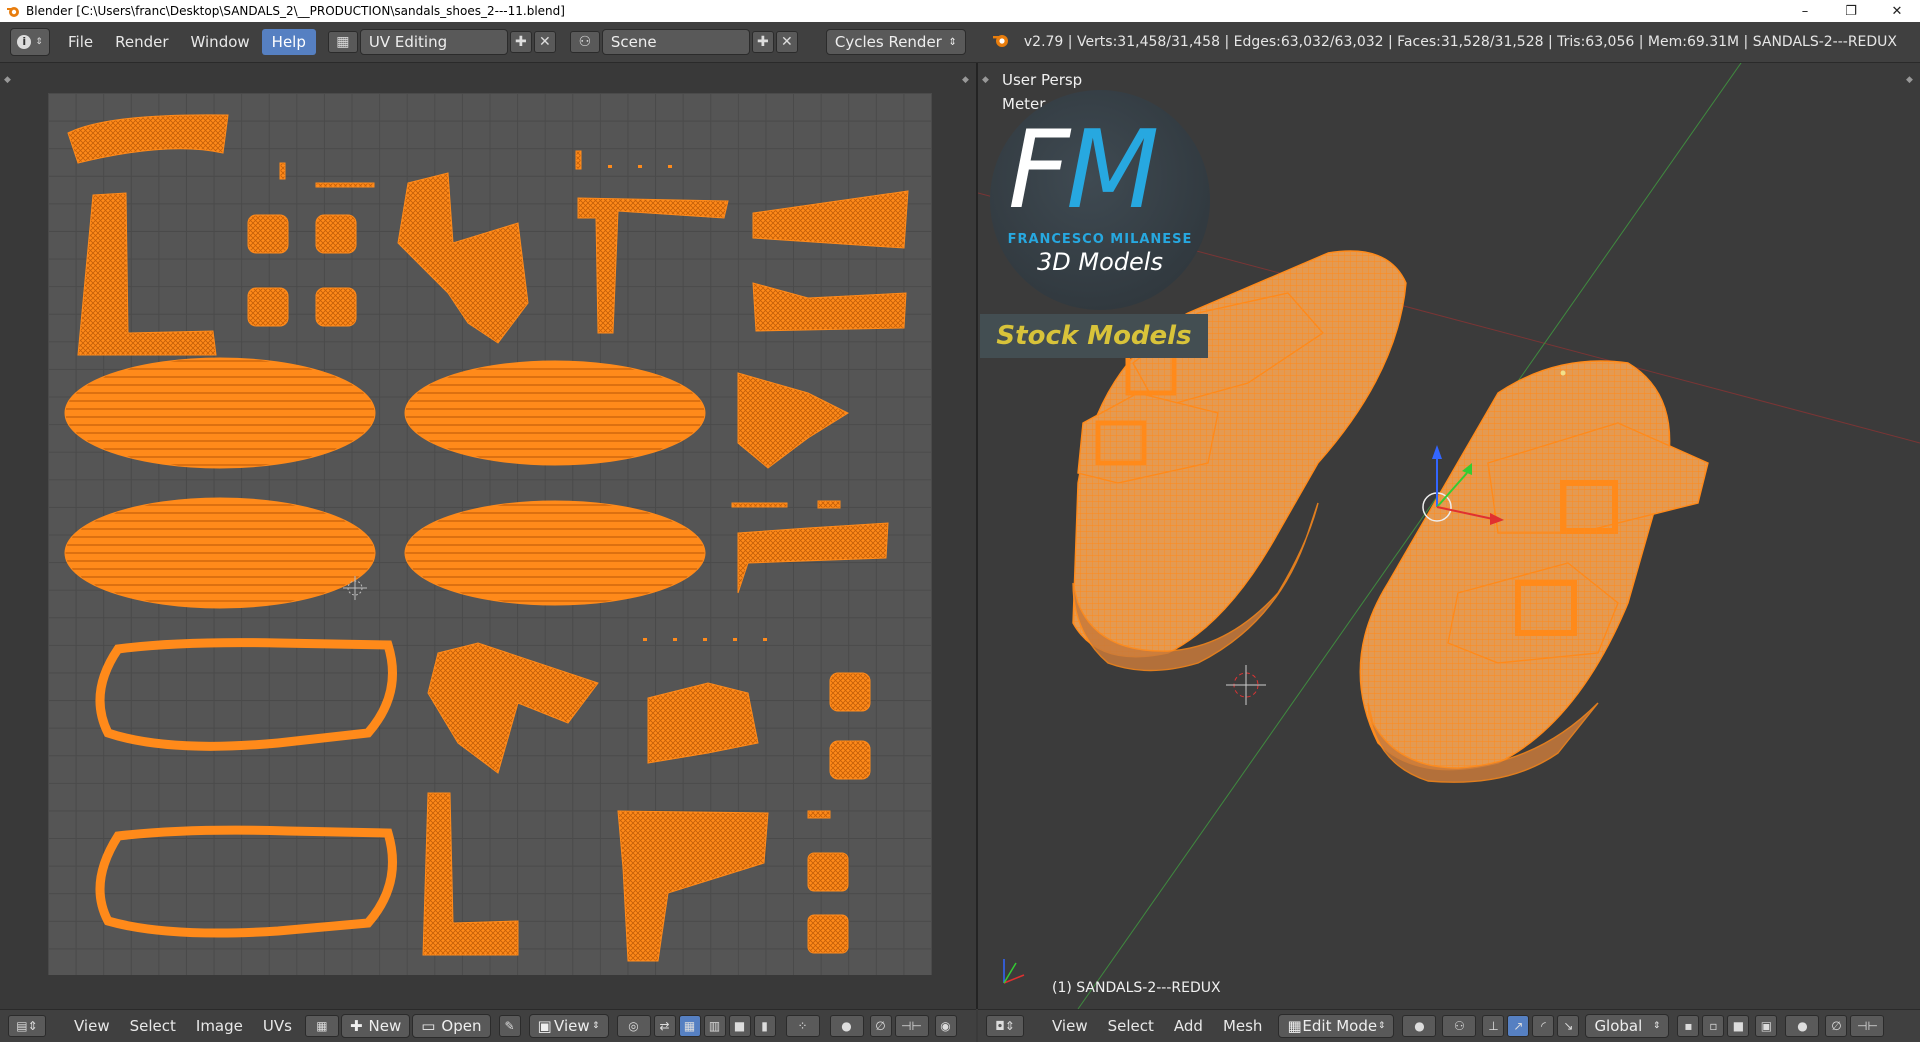 The width and height of the screenshot is (1920, 1042). Describe the element at coordinates (544, 42) in the screenshot. I see `remove-layout-button: ✕` at that location.